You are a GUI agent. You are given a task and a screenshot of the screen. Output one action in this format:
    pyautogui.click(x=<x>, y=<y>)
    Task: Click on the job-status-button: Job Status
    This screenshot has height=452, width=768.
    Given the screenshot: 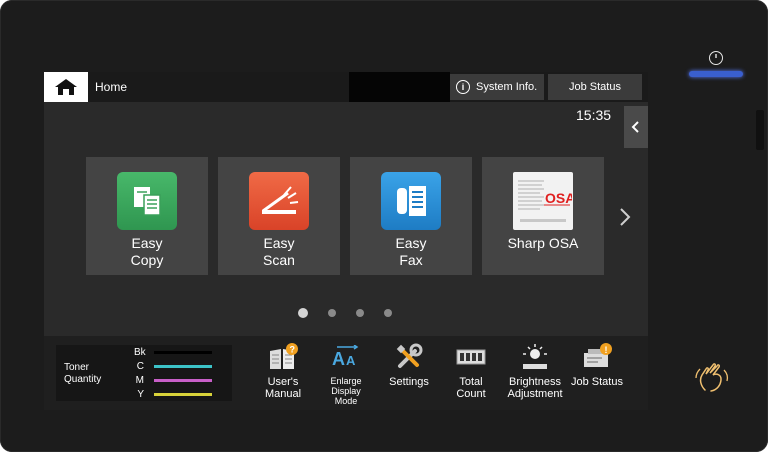 What is the action you would take?
    pyautogui.click(x=595, y=87)
    